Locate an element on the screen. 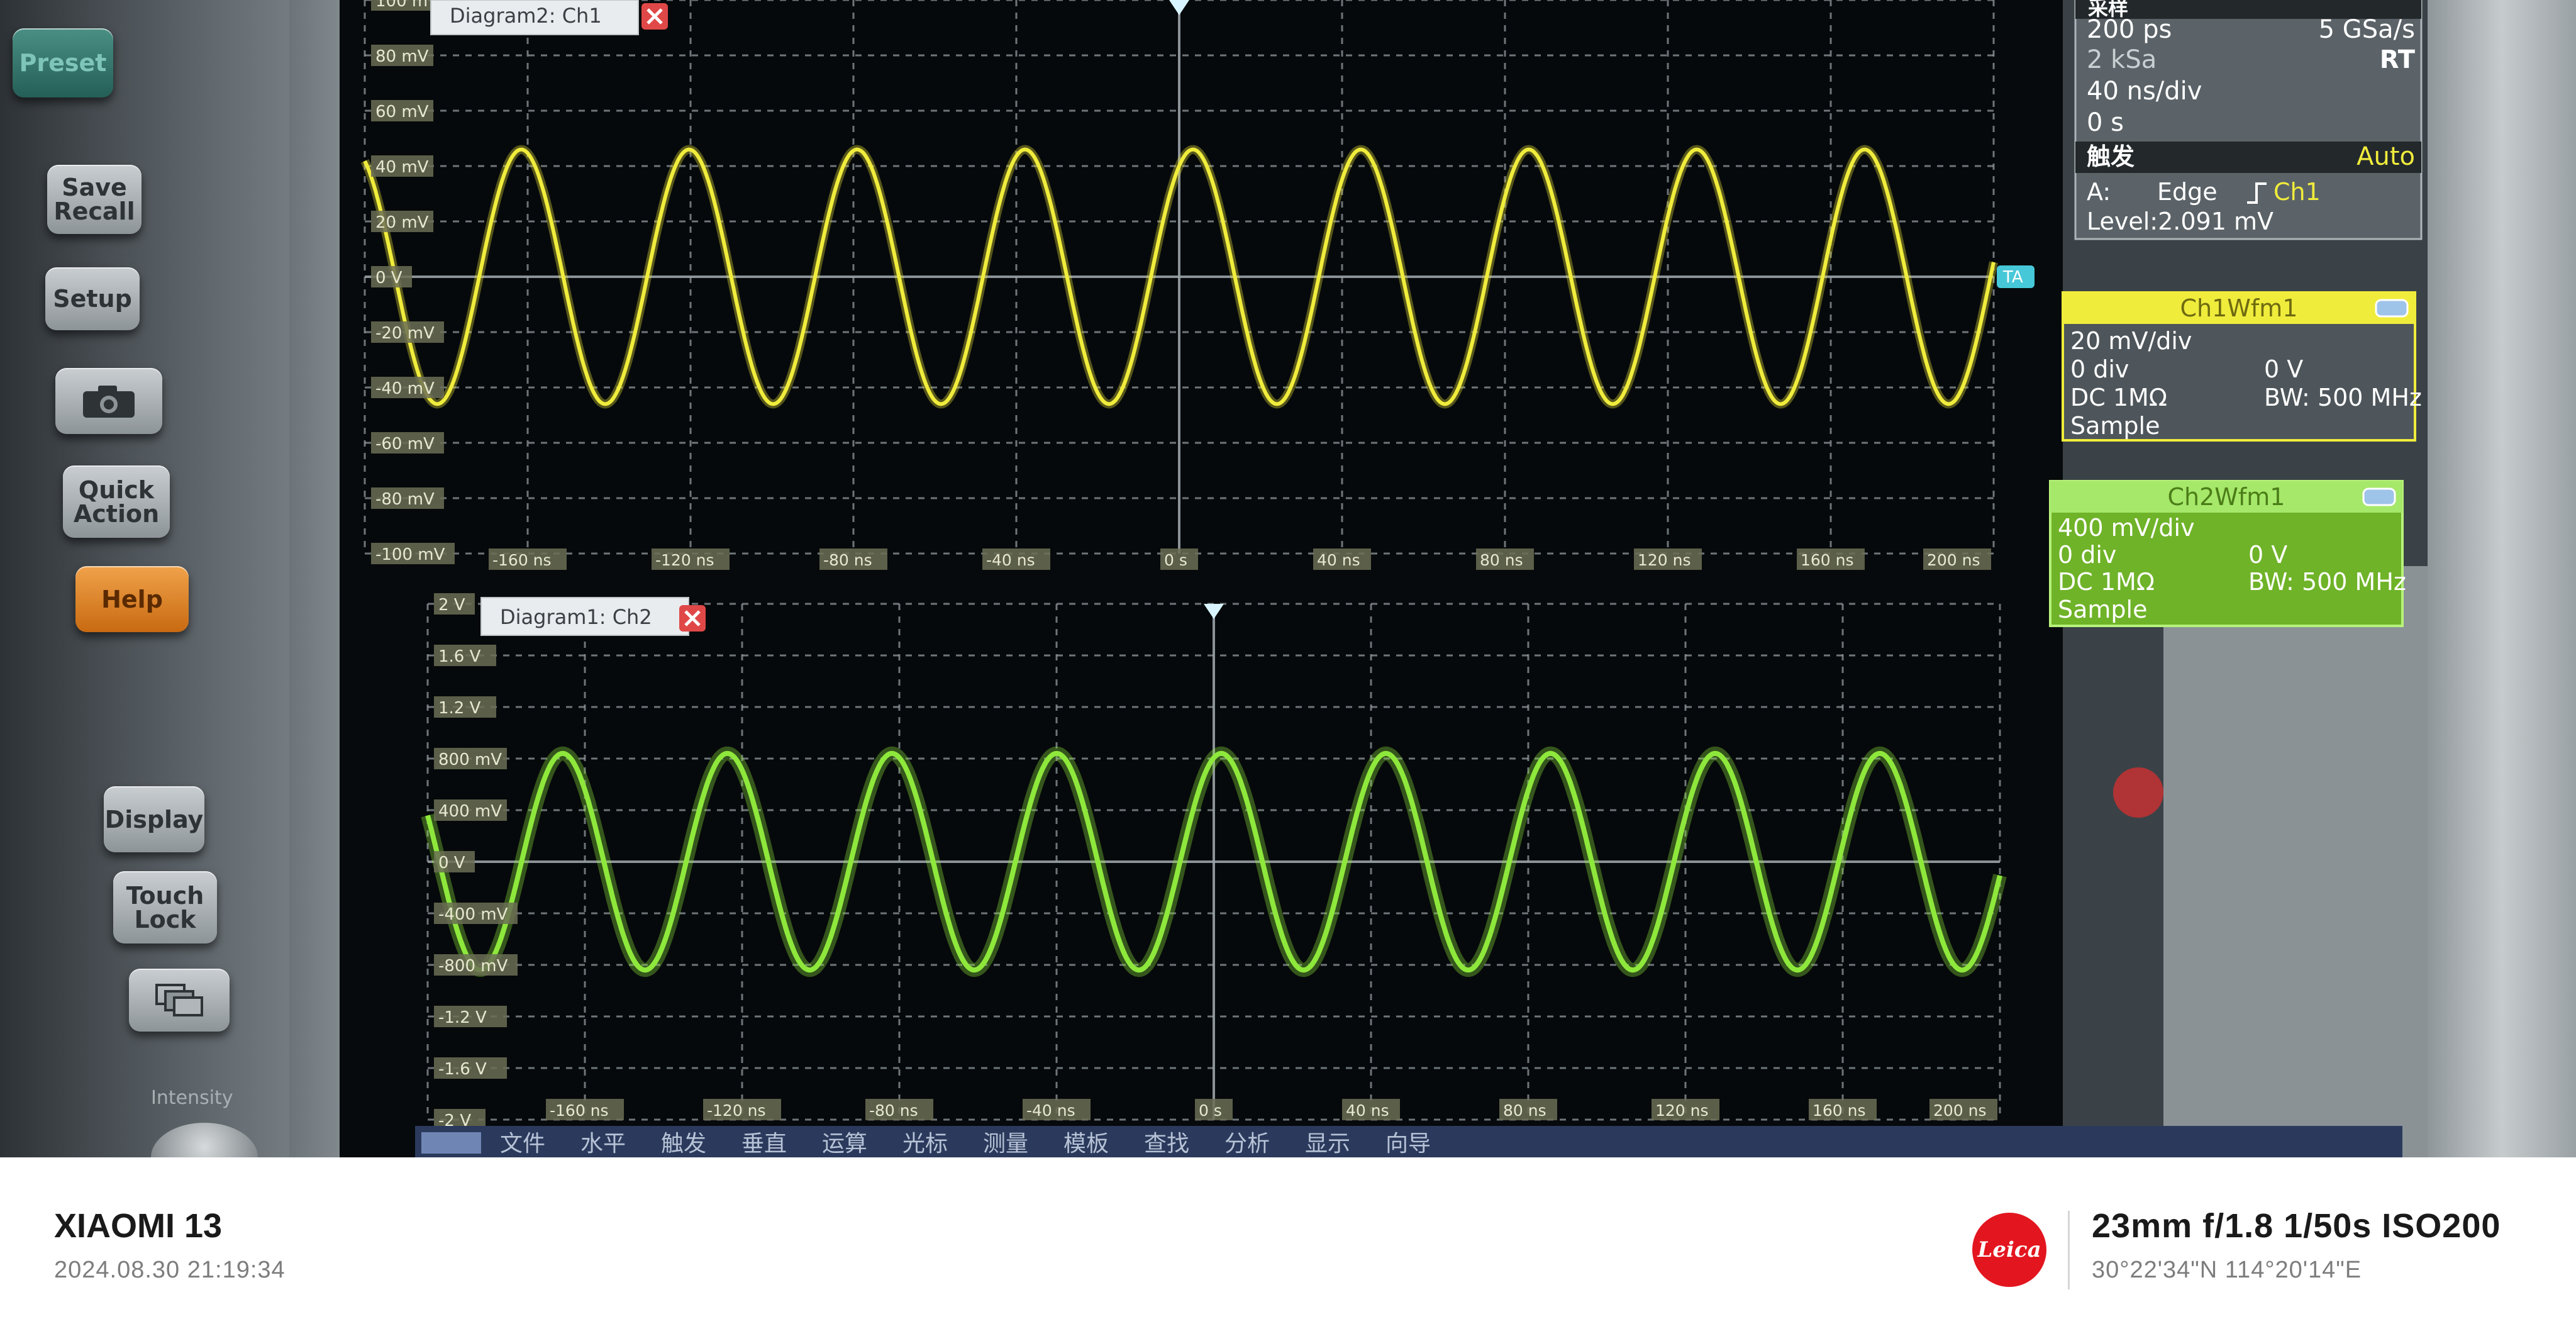 Image resolution: width=2576 pixels, height=1336 pixels. y-tick-label: -800 mV is located at coordinates (473, 966).